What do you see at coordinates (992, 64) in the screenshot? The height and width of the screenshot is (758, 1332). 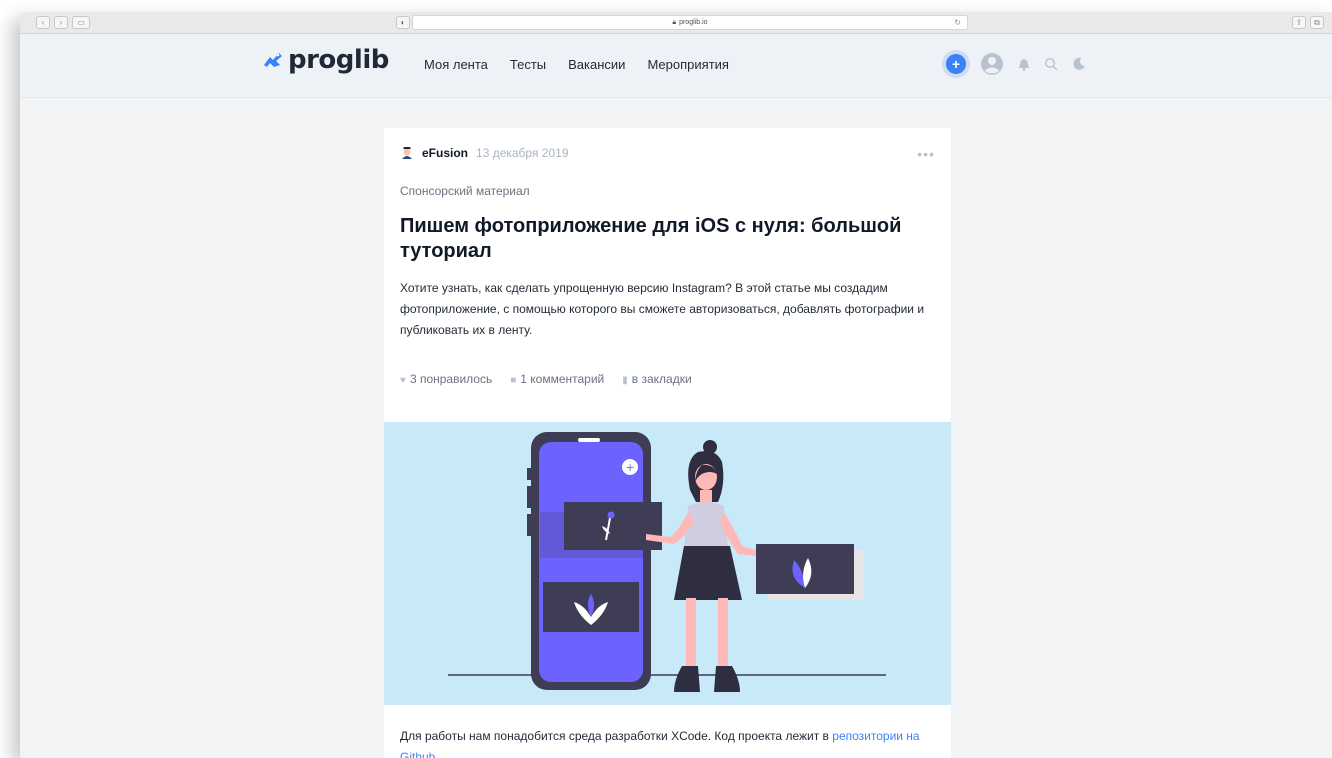 I see `avatar-icon` at bounding box center [992, 64].